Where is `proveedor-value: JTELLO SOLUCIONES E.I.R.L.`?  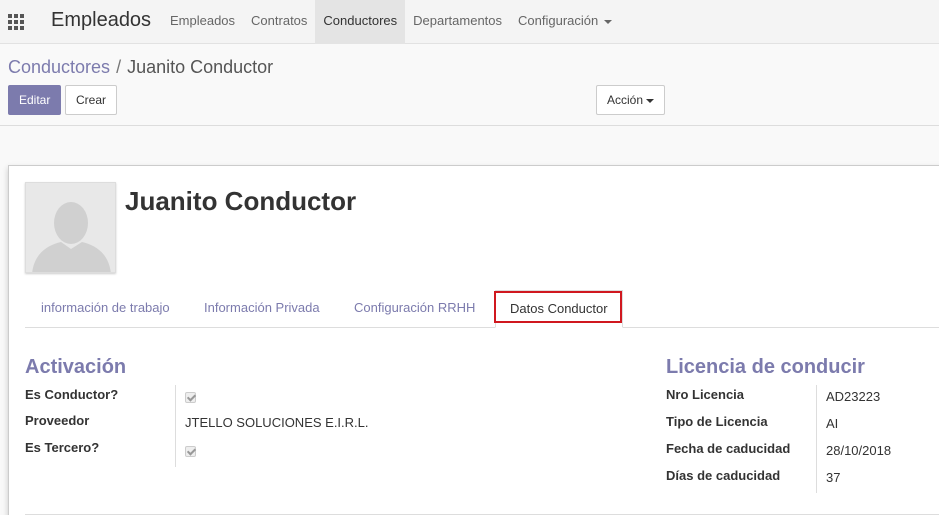 proveedor-value: JTELLO SOLUCIONES E.I.R.L. is located at coordinates (277, 422).